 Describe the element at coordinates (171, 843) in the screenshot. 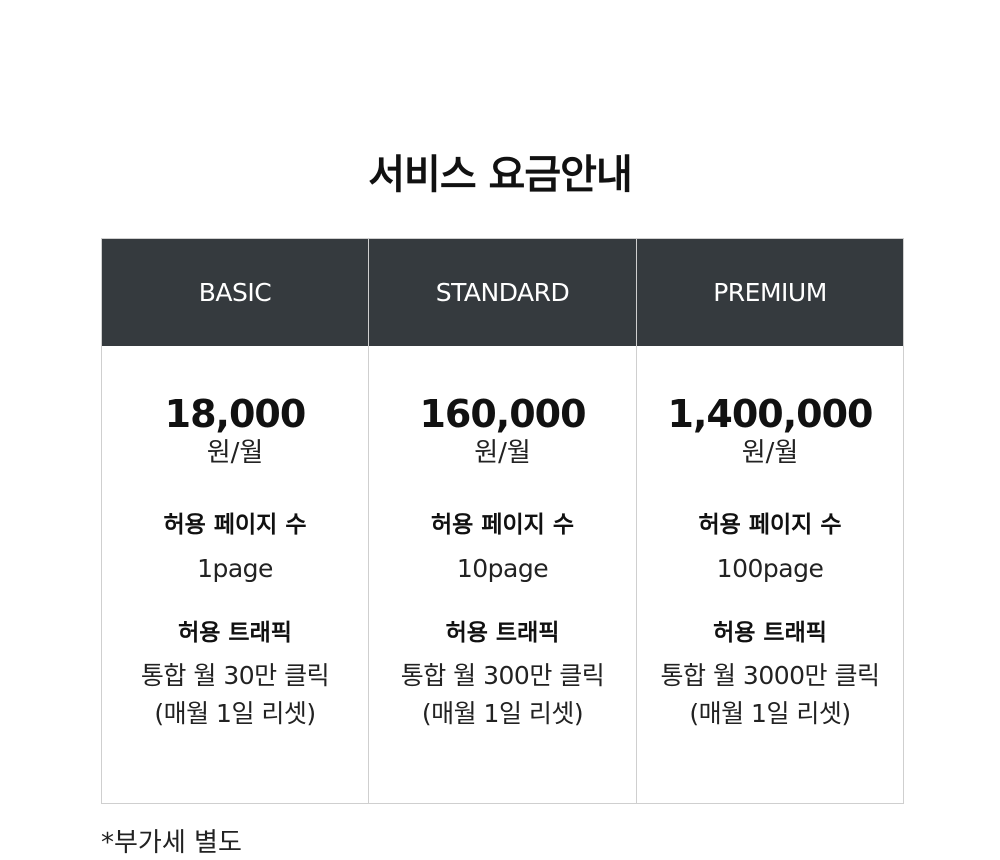

I see `vat-footnote: *부가세 별도` at that location.